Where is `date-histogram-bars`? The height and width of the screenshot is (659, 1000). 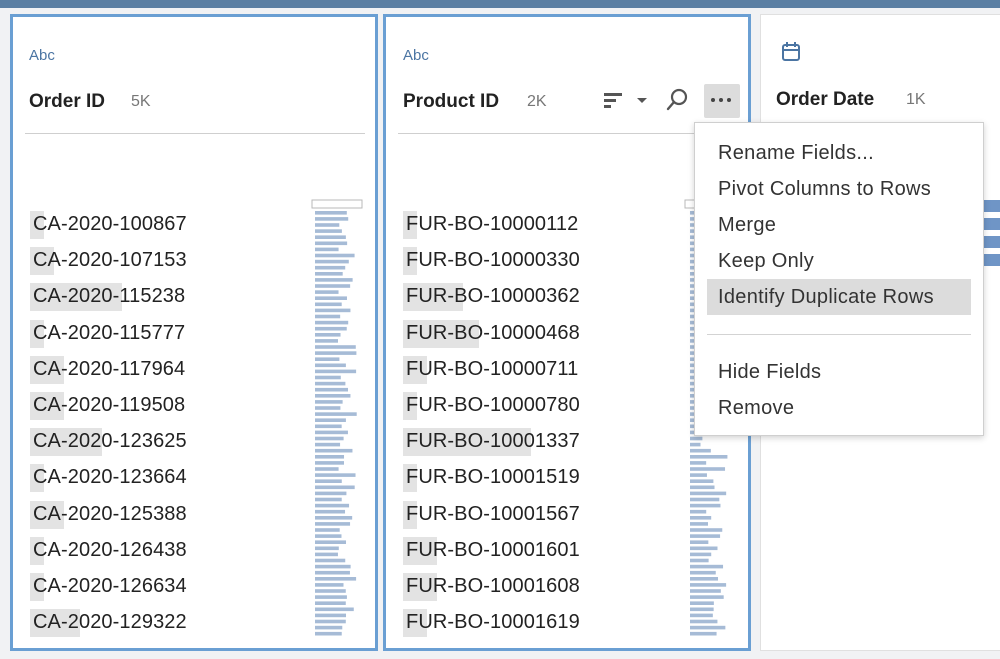 date-histogram-bars is located at coordinates (992, 236).